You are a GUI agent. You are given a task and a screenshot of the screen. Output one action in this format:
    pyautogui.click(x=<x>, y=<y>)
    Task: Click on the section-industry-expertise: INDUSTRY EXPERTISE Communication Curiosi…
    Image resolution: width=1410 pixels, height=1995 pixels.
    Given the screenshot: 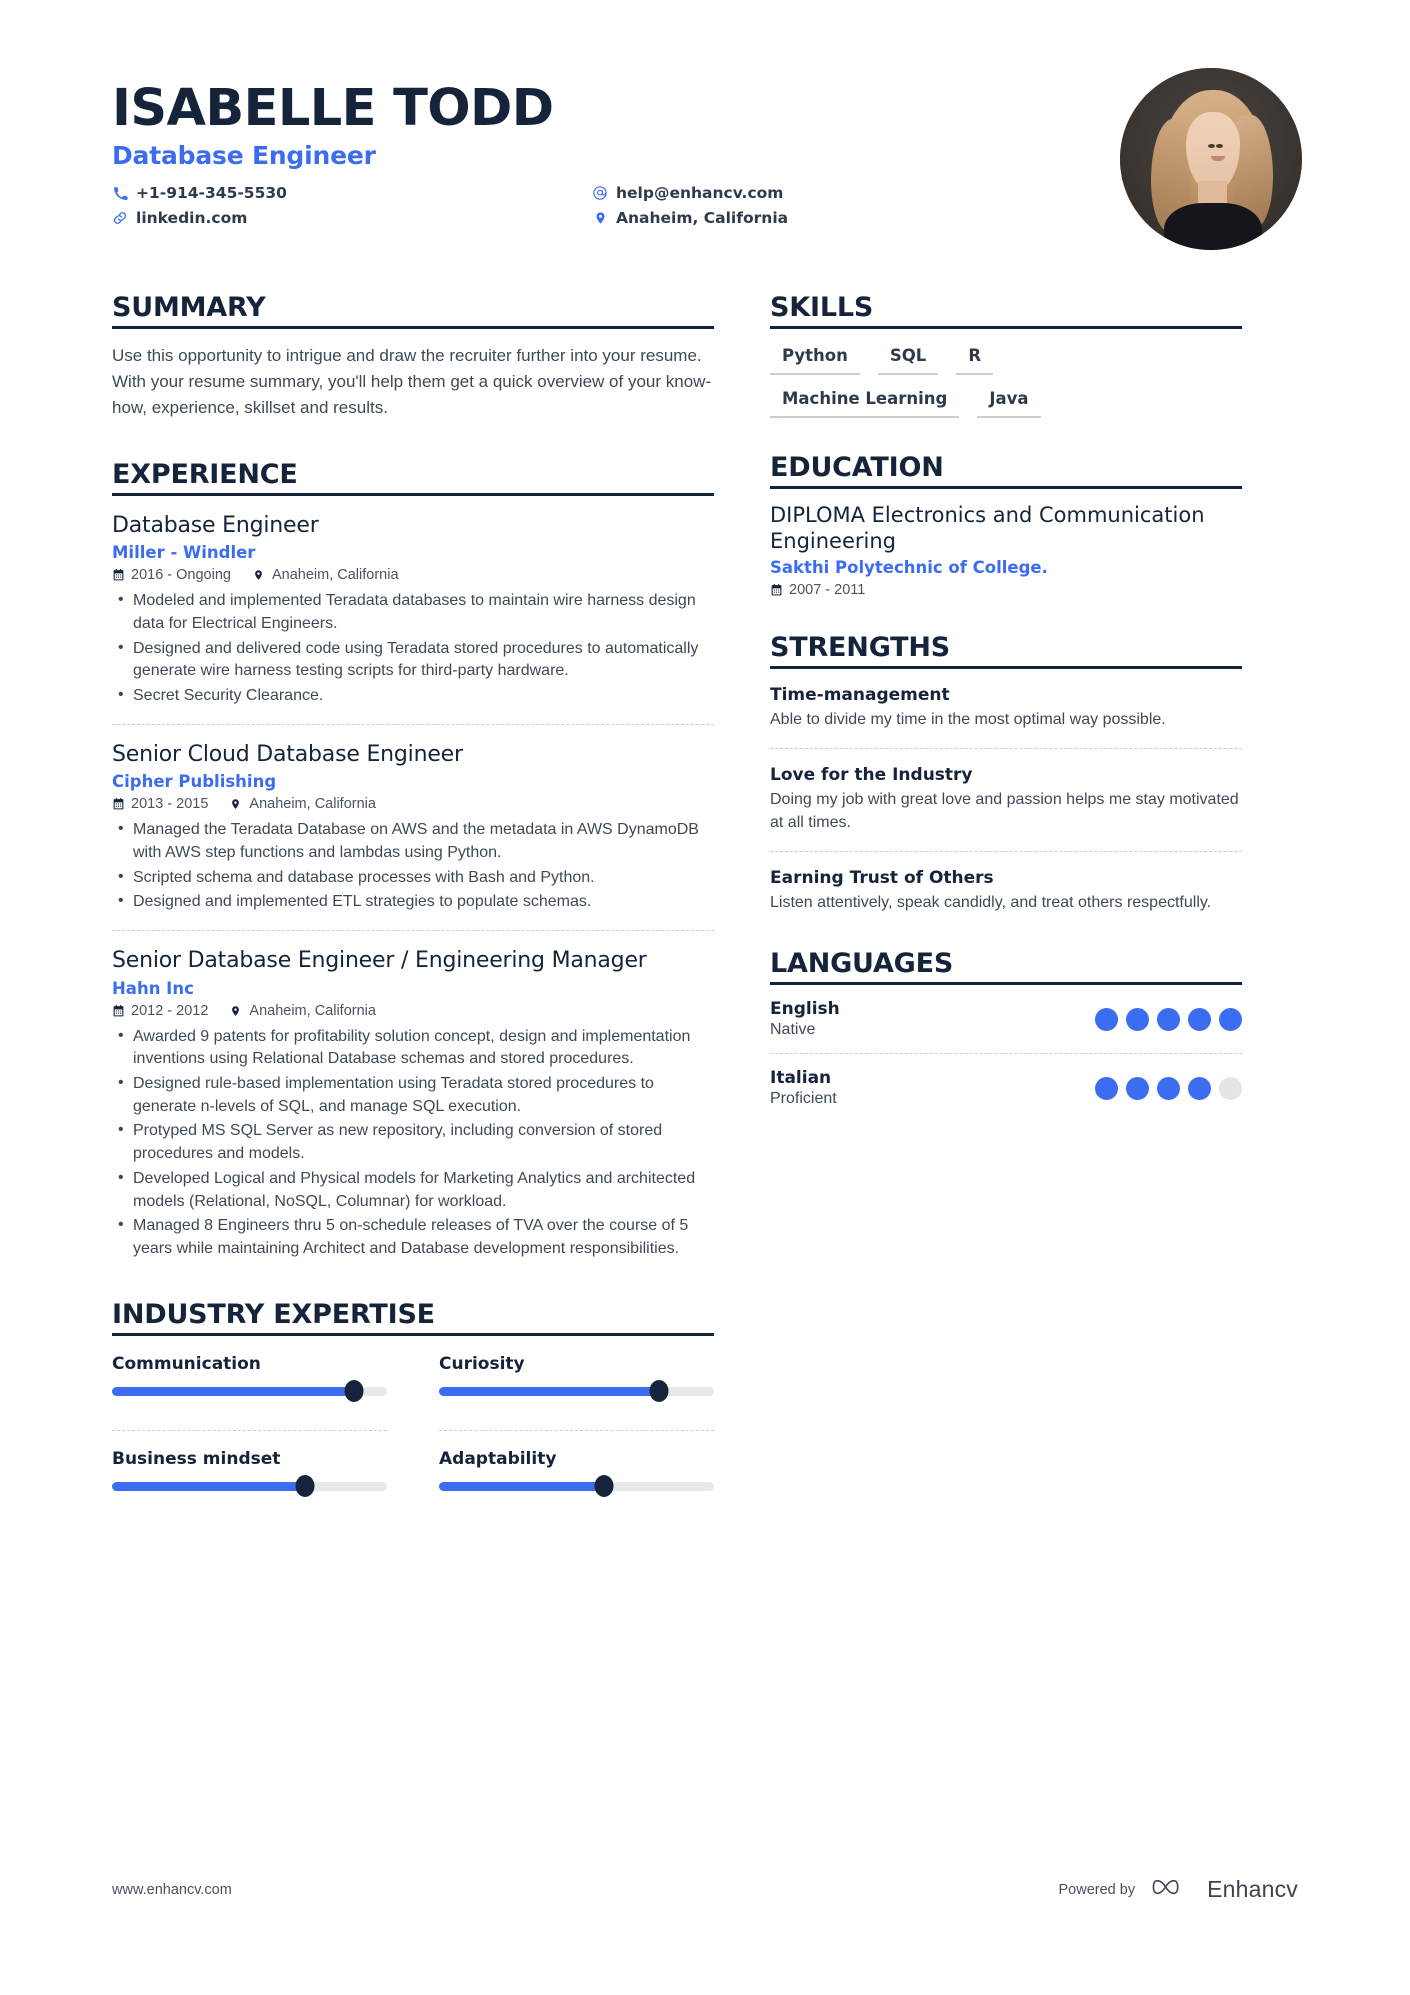 What is the action you would take?
    pyautogui.click(x=413, y=1403)
    